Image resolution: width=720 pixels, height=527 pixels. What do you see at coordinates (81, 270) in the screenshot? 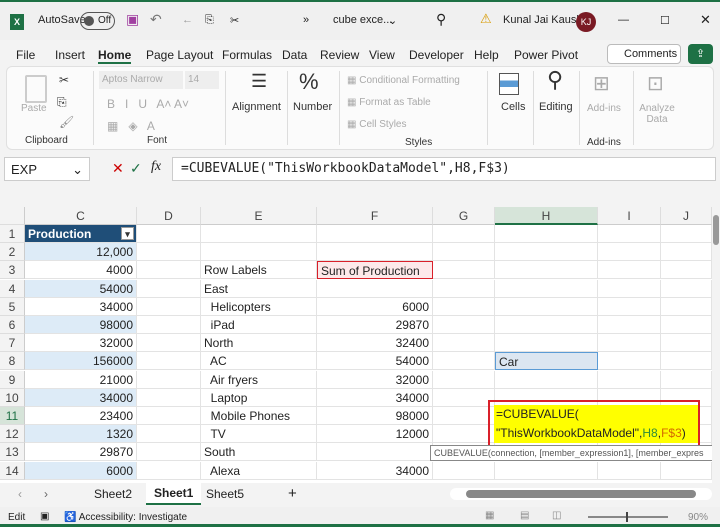
I see `cell-C3: 4000` at bounding box center [81, 270].